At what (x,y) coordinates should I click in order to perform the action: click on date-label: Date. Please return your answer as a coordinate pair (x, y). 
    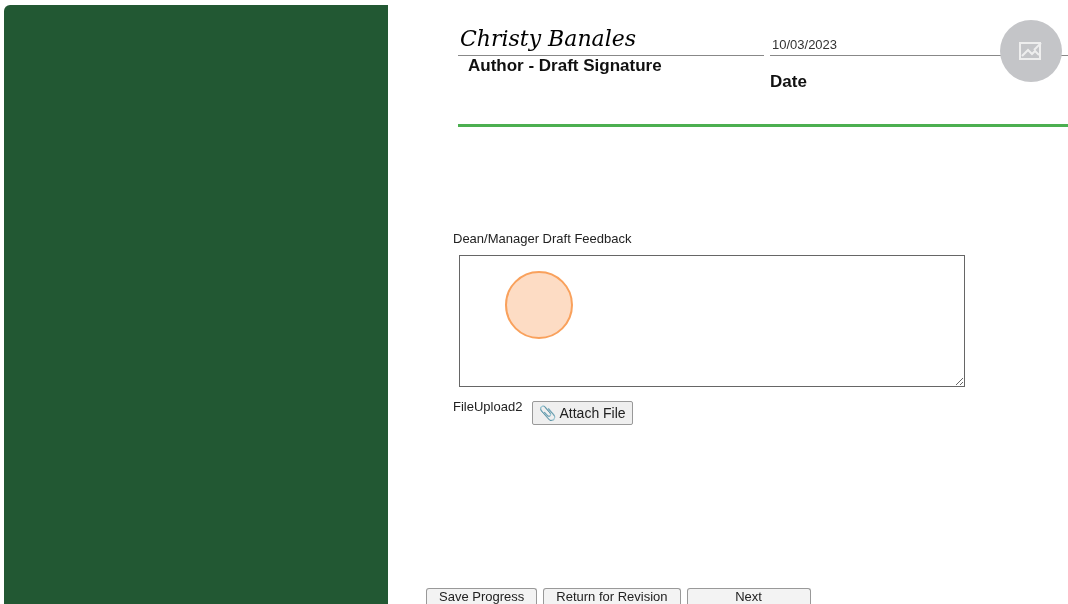
    Looking at the image, I should click on (789, 82).